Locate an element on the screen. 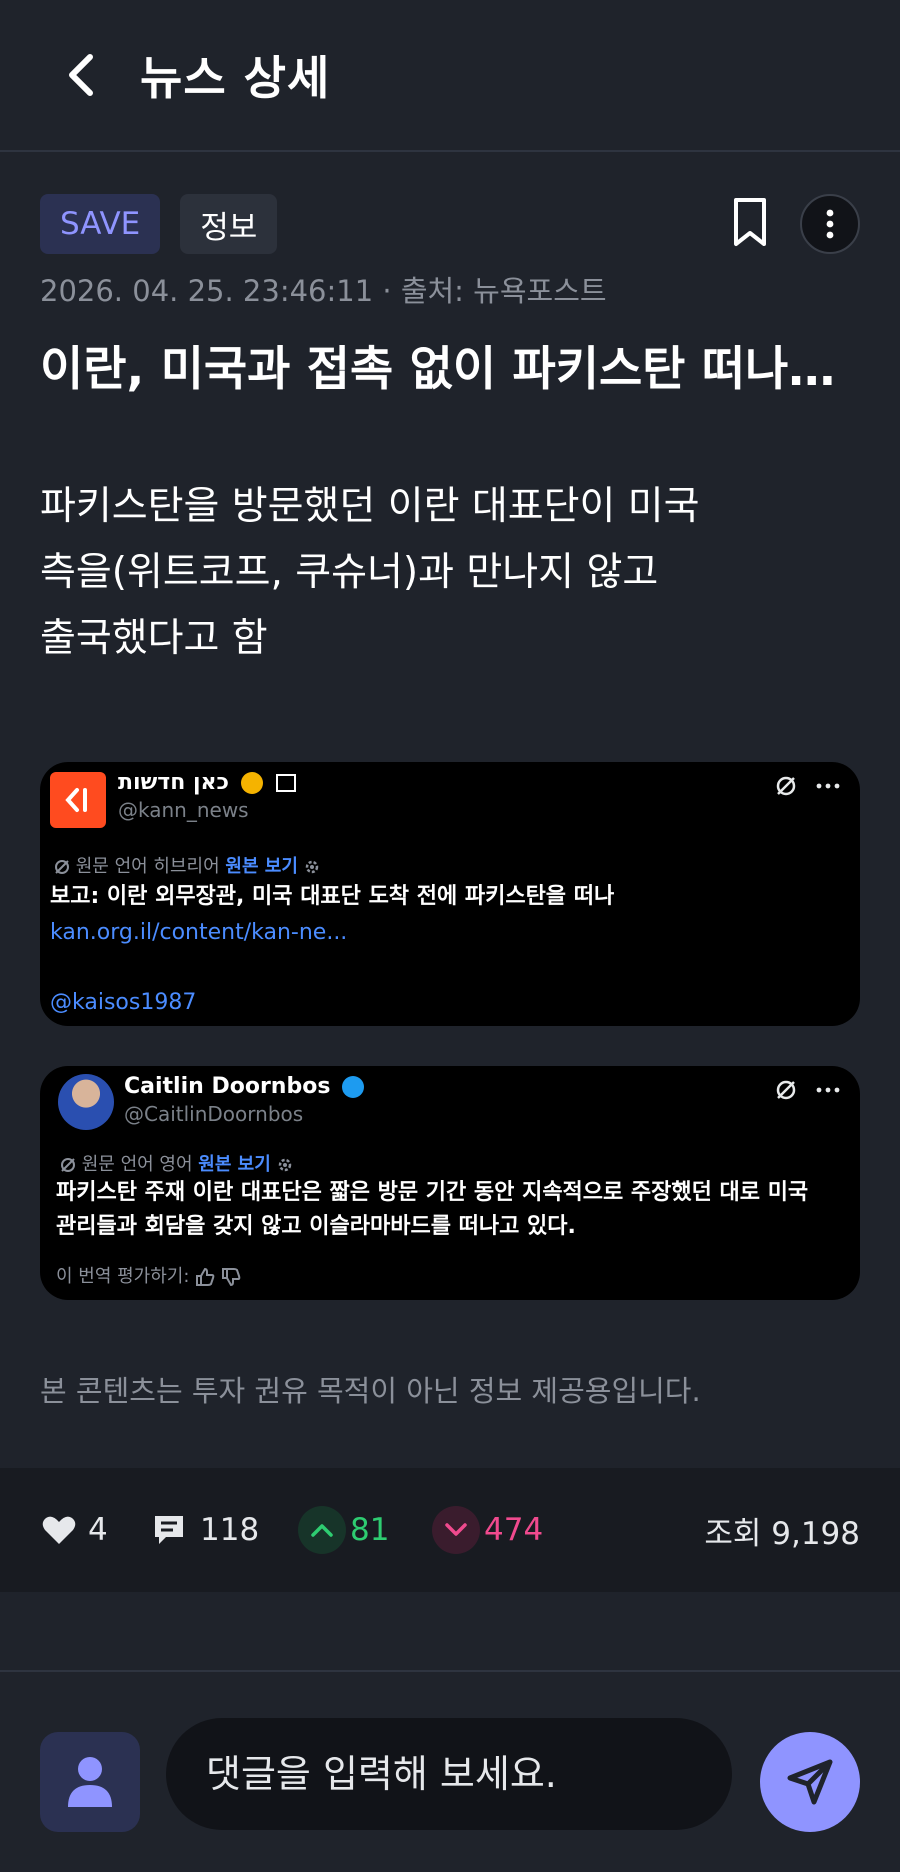 Image resolution: width=900 pixels, height=1872 pixels. top-app-bar: 뉴스 상세 is located at coordinates (450, 76).